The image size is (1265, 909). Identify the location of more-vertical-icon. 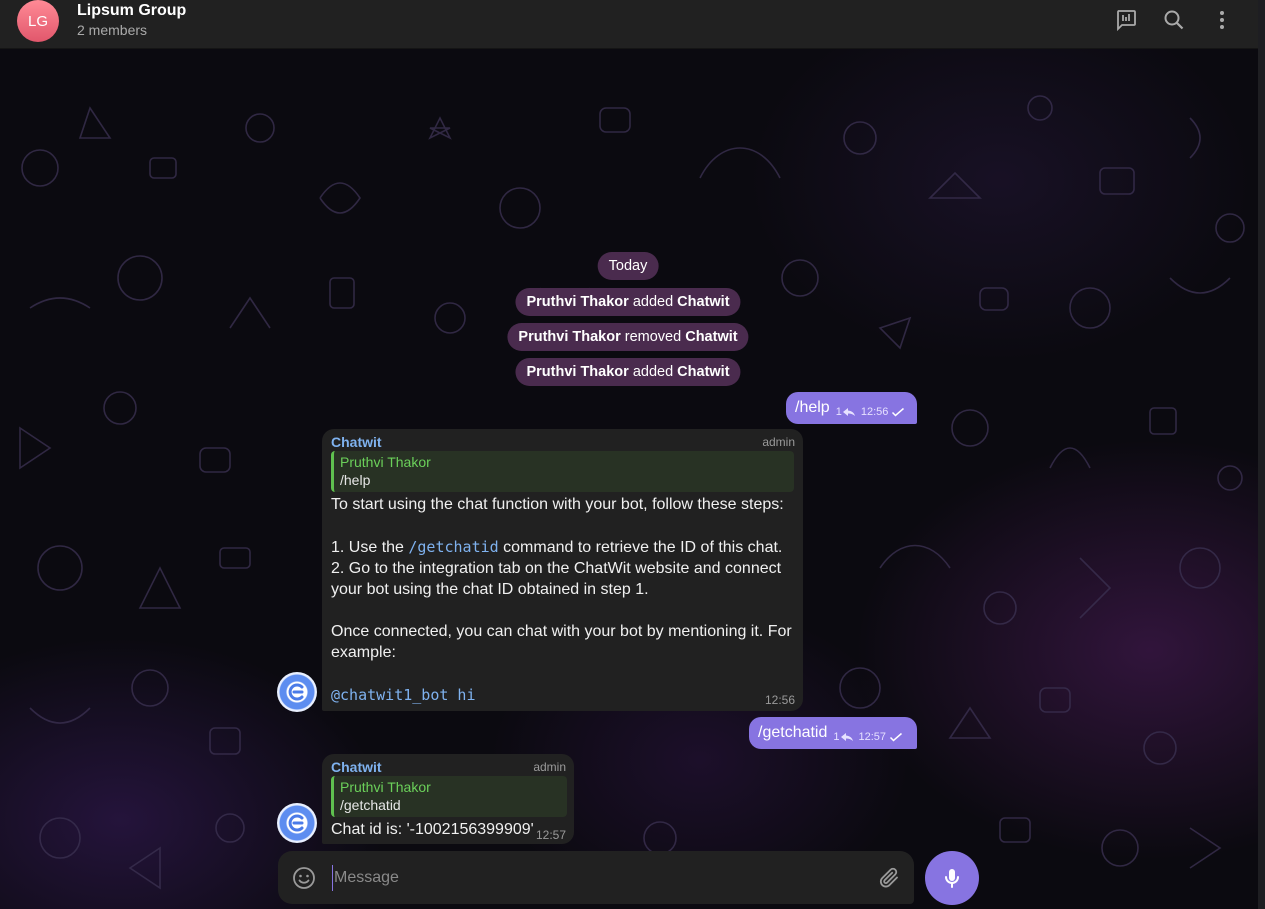
(1222, 20).